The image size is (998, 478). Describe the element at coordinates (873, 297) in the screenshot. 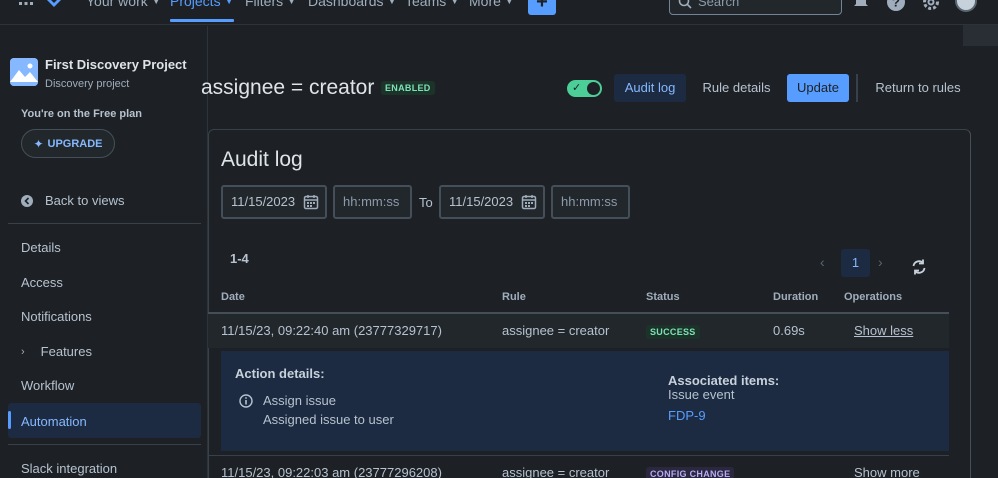

I see `column-header-operations: Operations` at that location.